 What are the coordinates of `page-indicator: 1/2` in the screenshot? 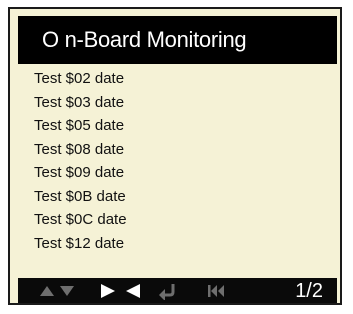 It's located at (309, 291).